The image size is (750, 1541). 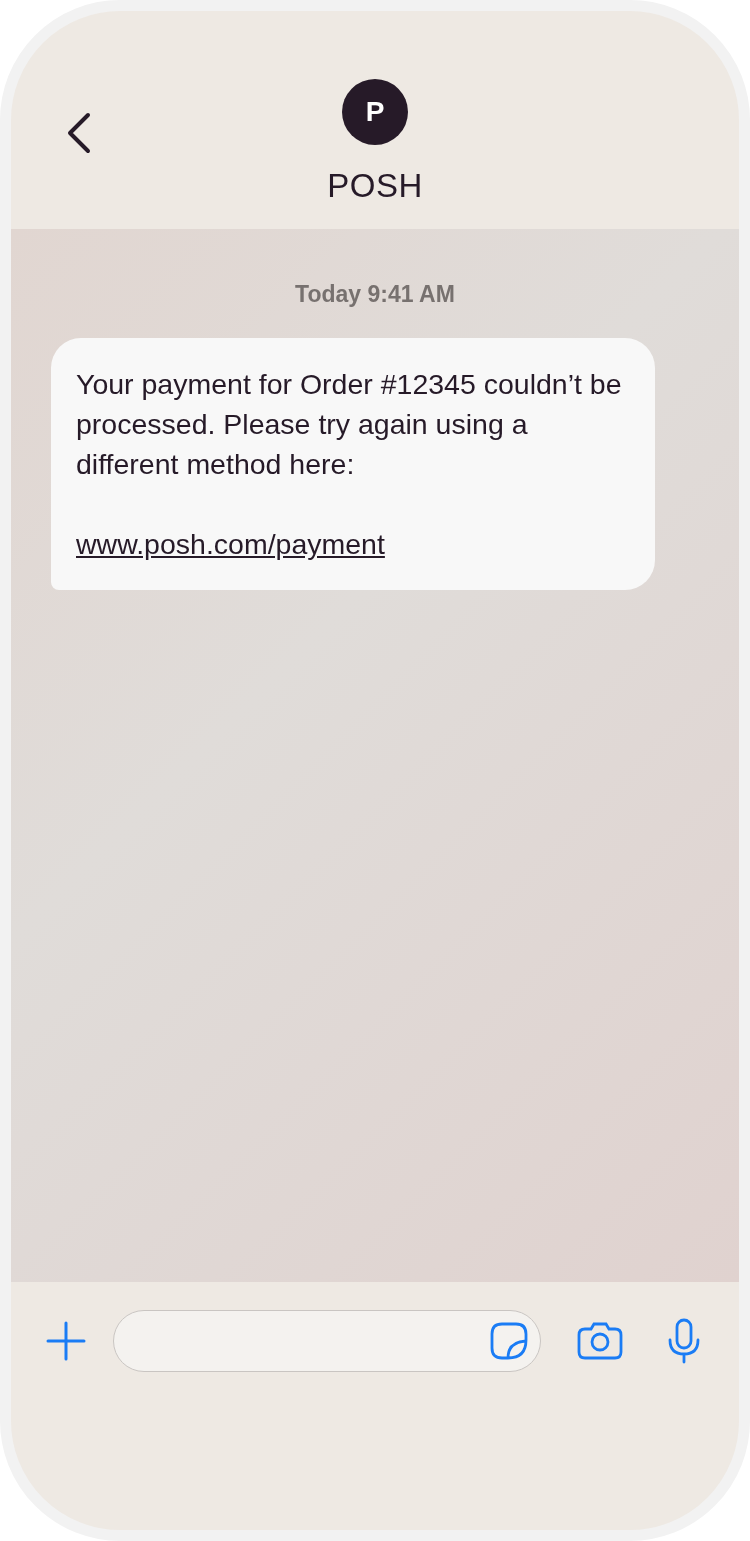 I want to click on payment-link: www.posh.com/payment, so click(x=230, y=544).